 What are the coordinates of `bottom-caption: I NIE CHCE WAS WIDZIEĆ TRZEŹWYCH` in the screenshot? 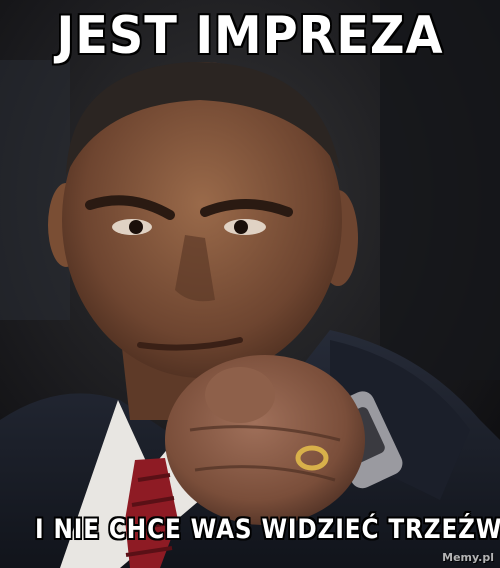 It's located at (267, 529).